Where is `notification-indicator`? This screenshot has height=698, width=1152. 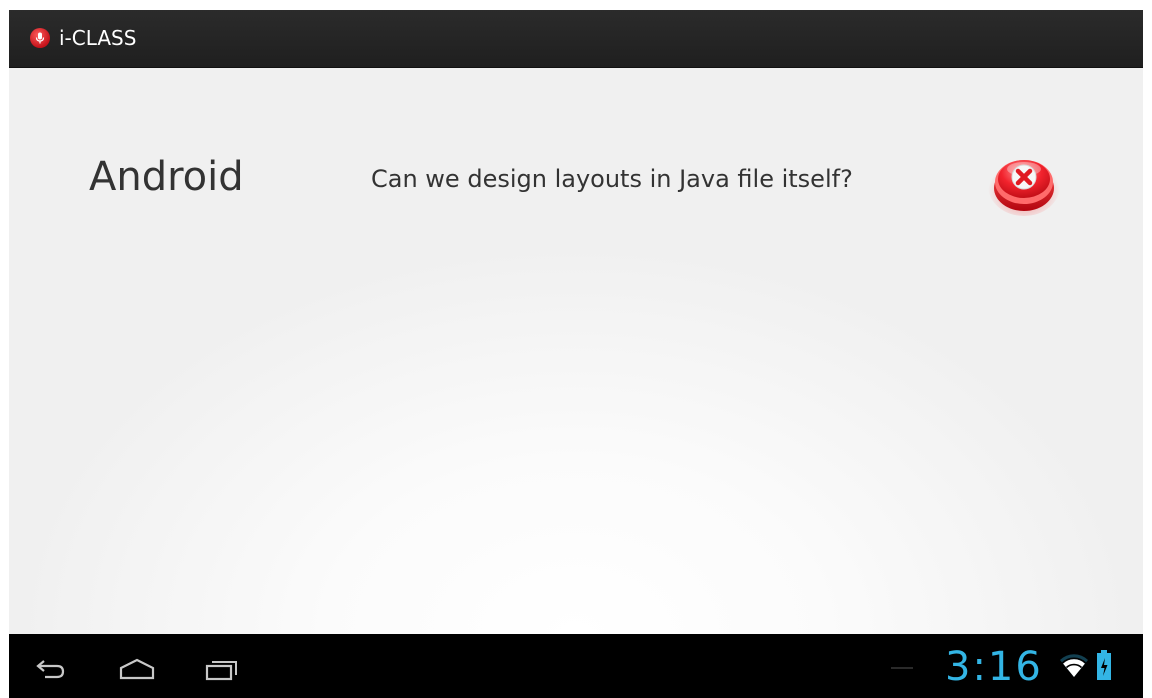
notification-indicator is located at coordinates (902, 668).